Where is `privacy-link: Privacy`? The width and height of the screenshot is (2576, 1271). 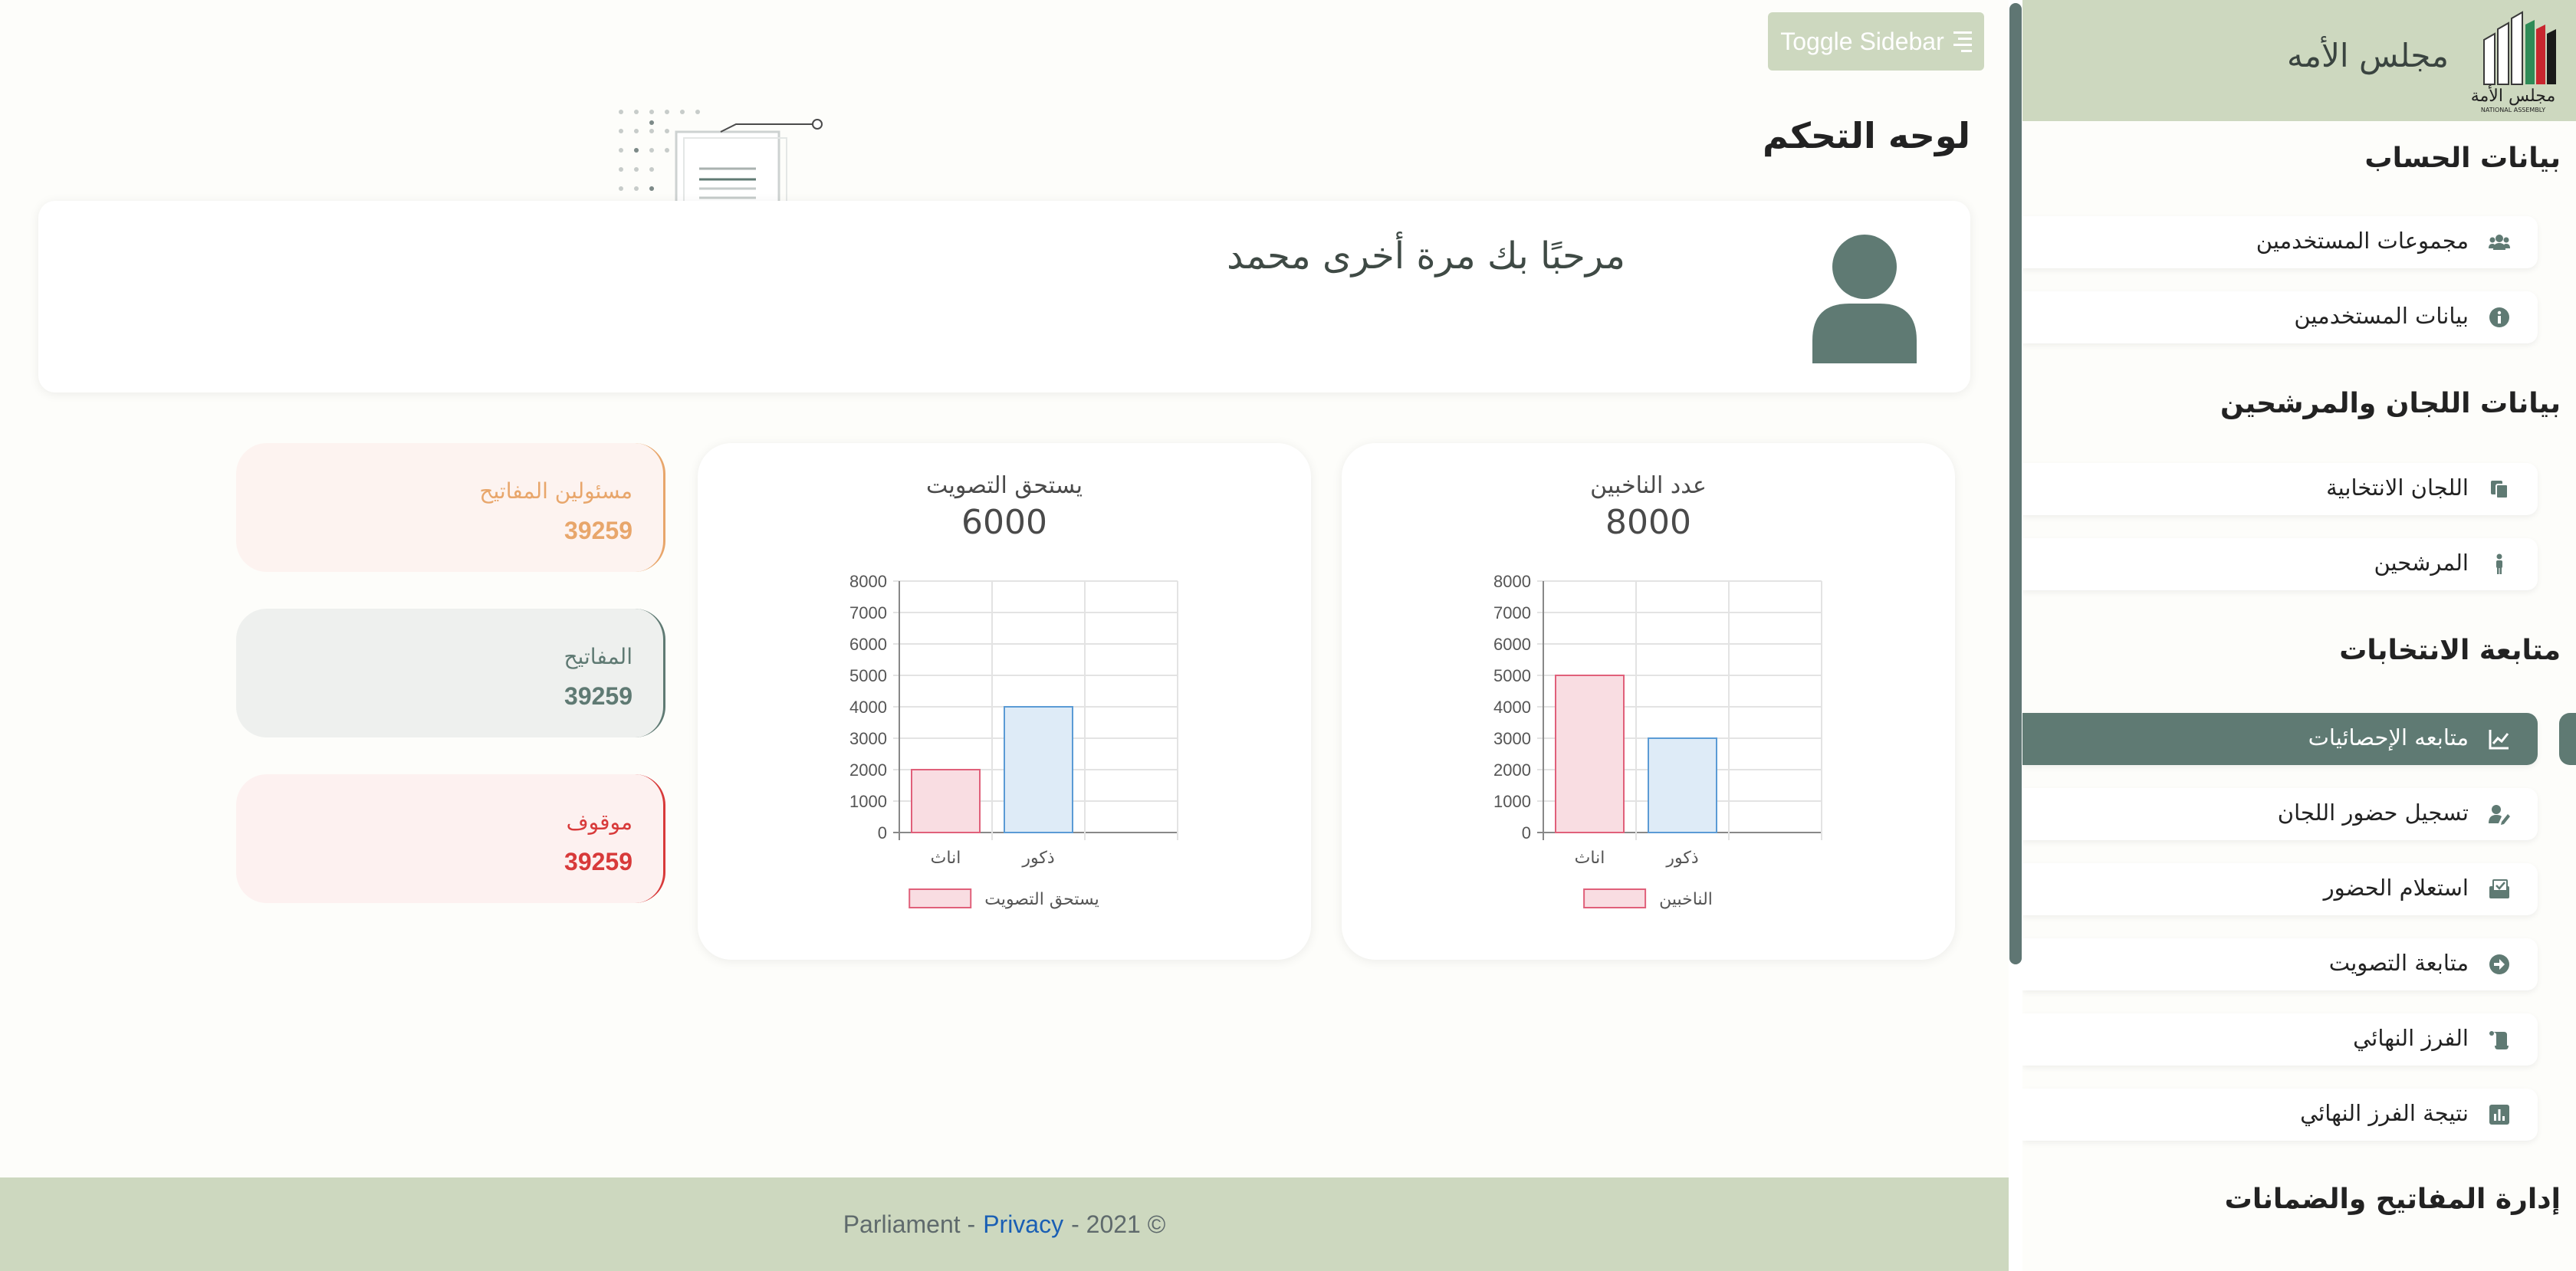 privacy-link: Privacy is located at coordinates (1023, 1224).